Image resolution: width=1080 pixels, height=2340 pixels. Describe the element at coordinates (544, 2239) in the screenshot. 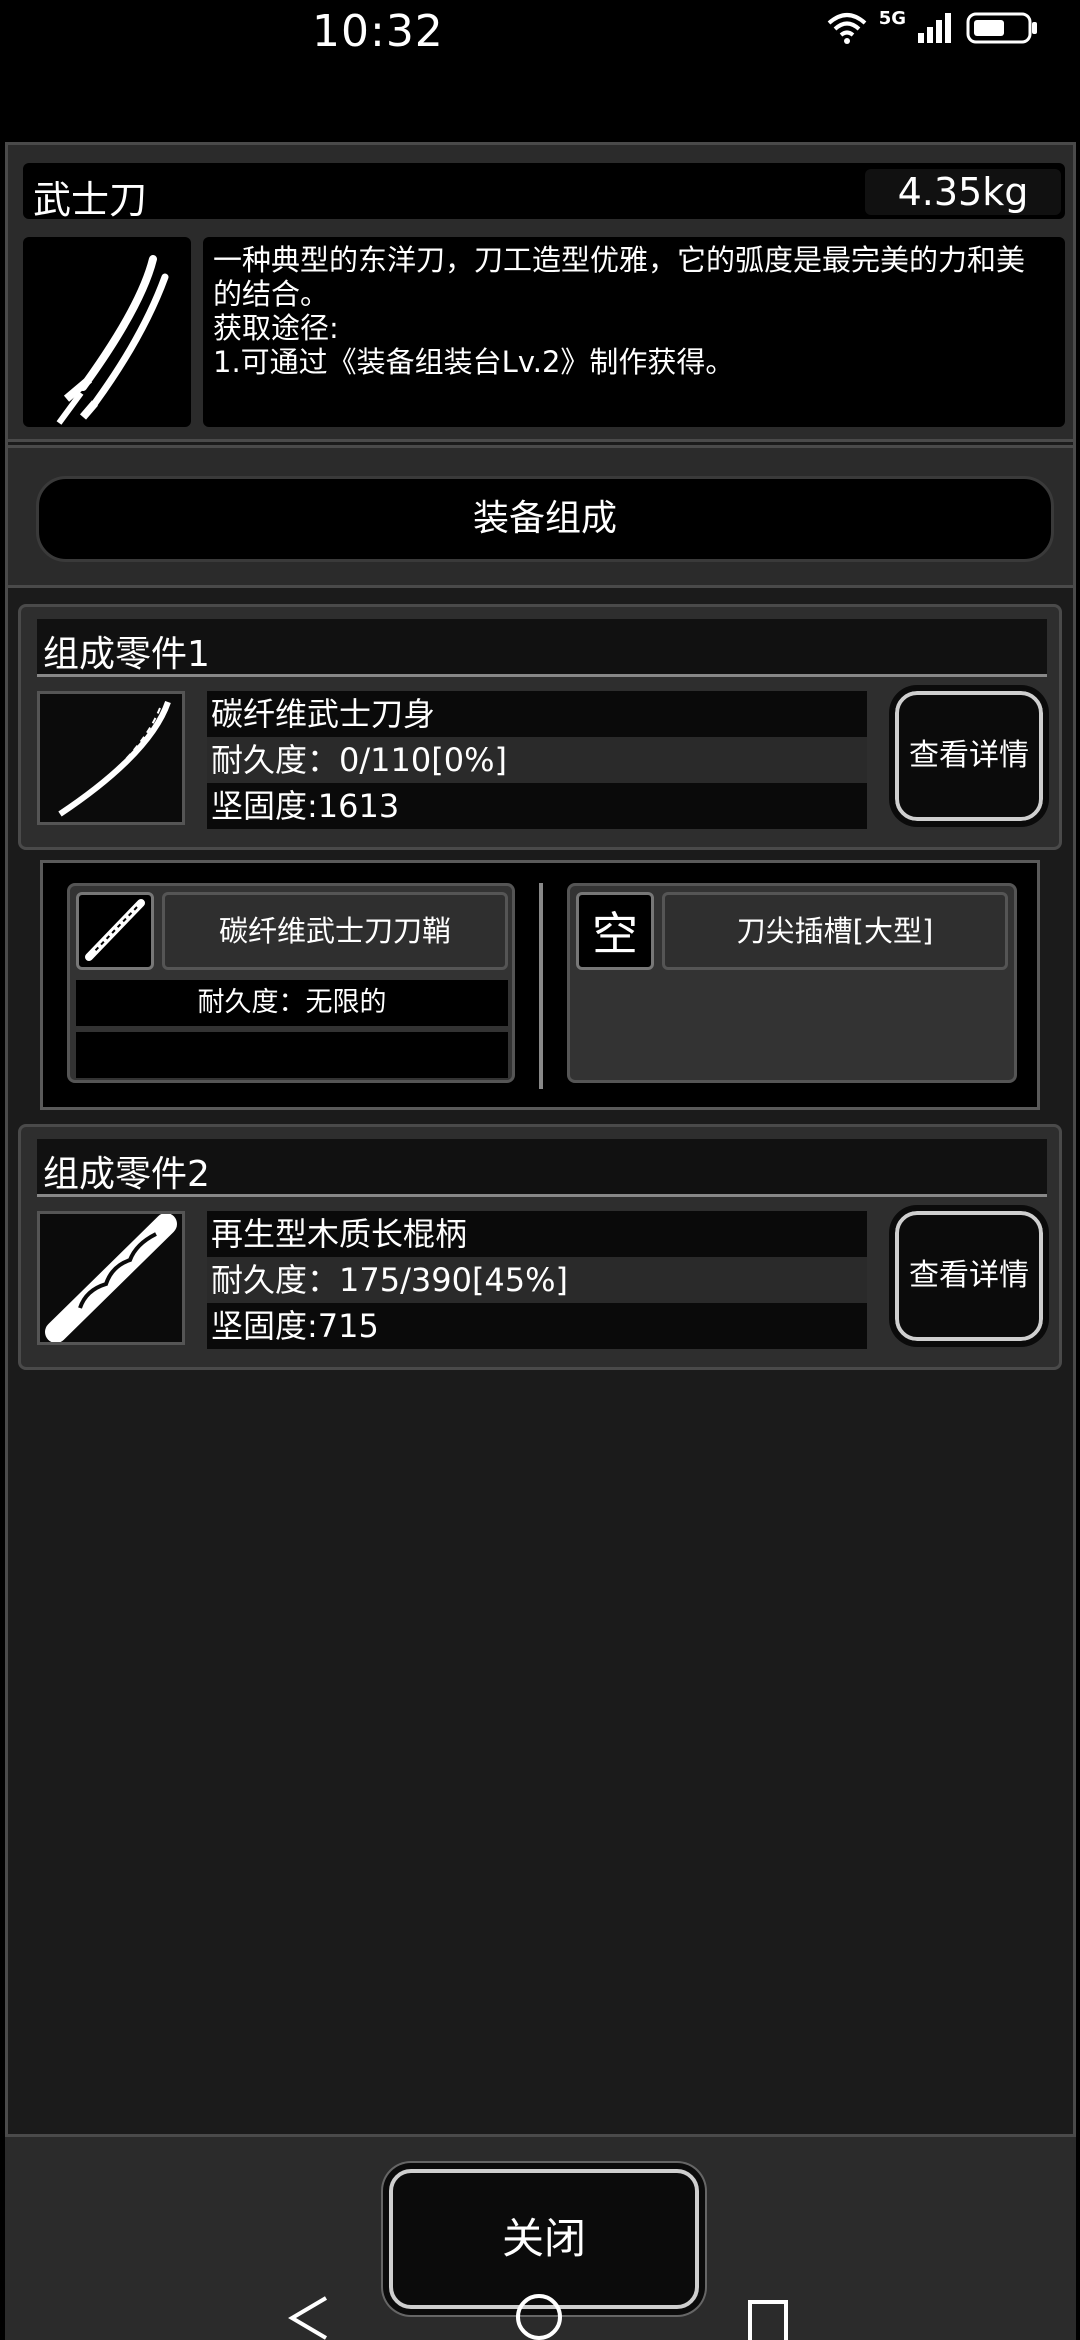

I see `close-button: 关闭` at that location.